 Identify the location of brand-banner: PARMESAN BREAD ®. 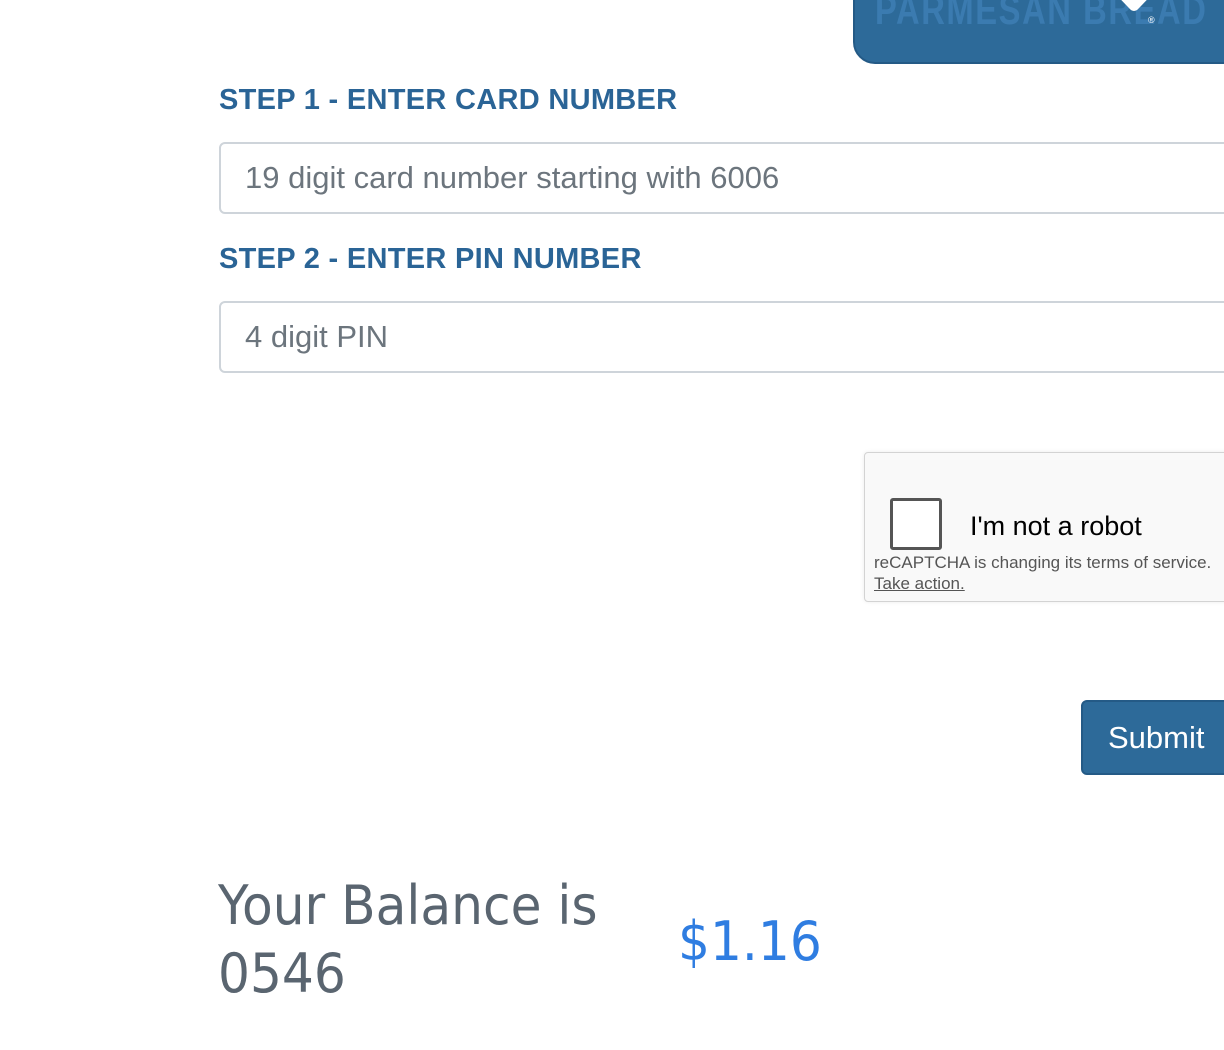
(1038, 32).